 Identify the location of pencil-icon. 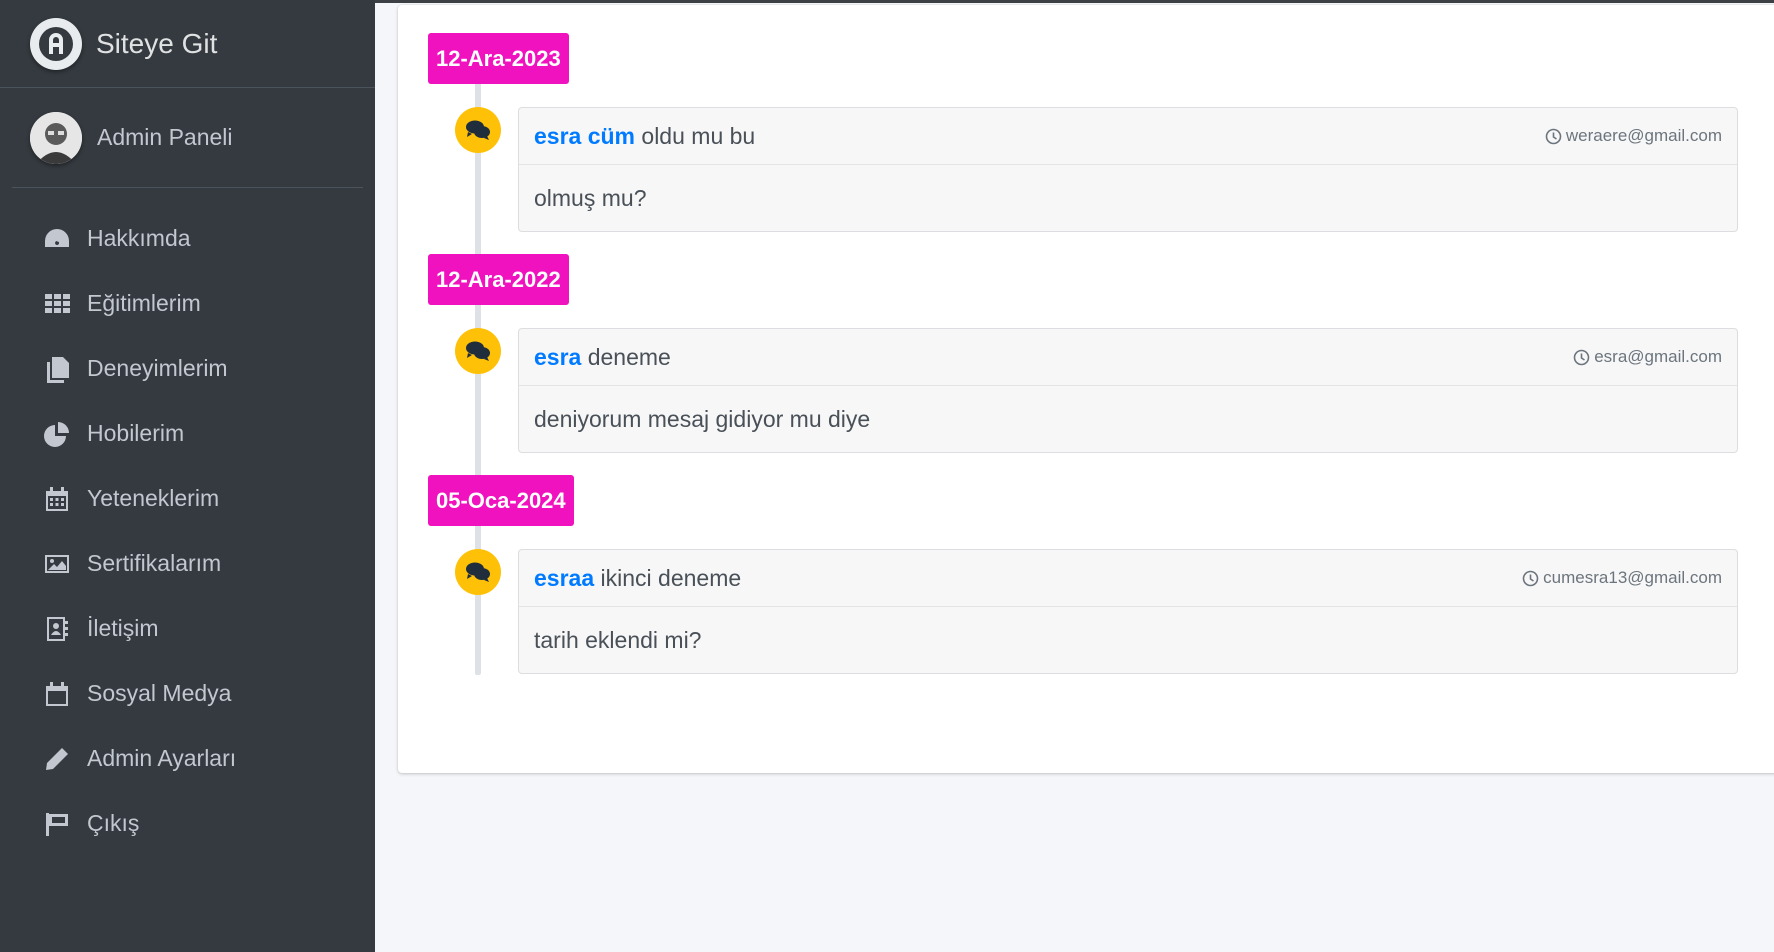
(57, 759).